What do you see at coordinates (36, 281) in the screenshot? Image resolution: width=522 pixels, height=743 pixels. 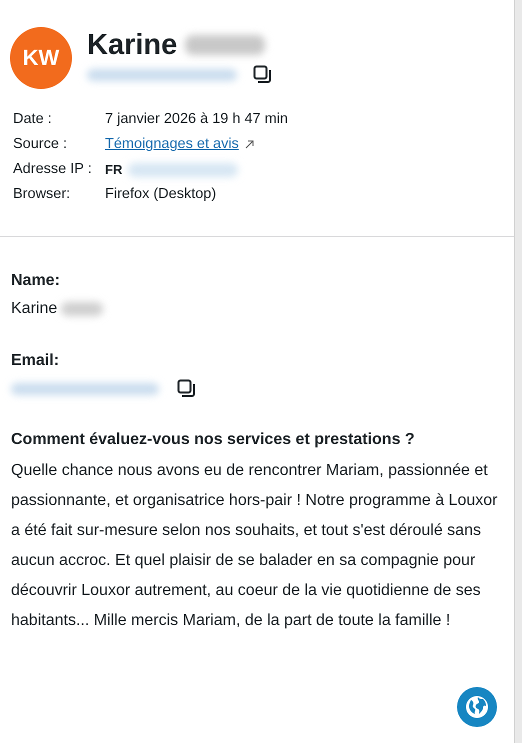 I see `field-label: Name:` at bounding box center [36, 281].